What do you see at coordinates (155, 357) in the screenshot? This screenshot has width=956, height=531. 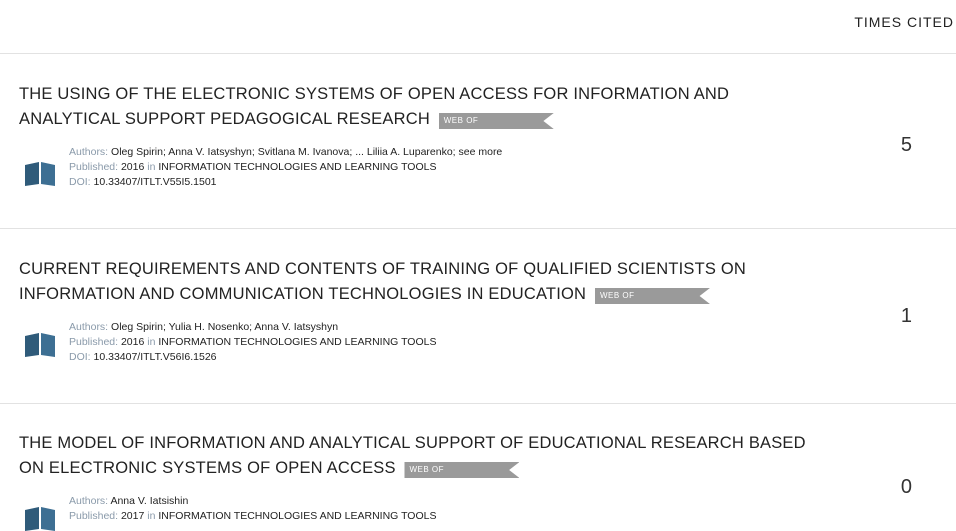 I see `doi-value: 10.33407/ITLT.V56I6.1526` at bounding box center [155, 357].